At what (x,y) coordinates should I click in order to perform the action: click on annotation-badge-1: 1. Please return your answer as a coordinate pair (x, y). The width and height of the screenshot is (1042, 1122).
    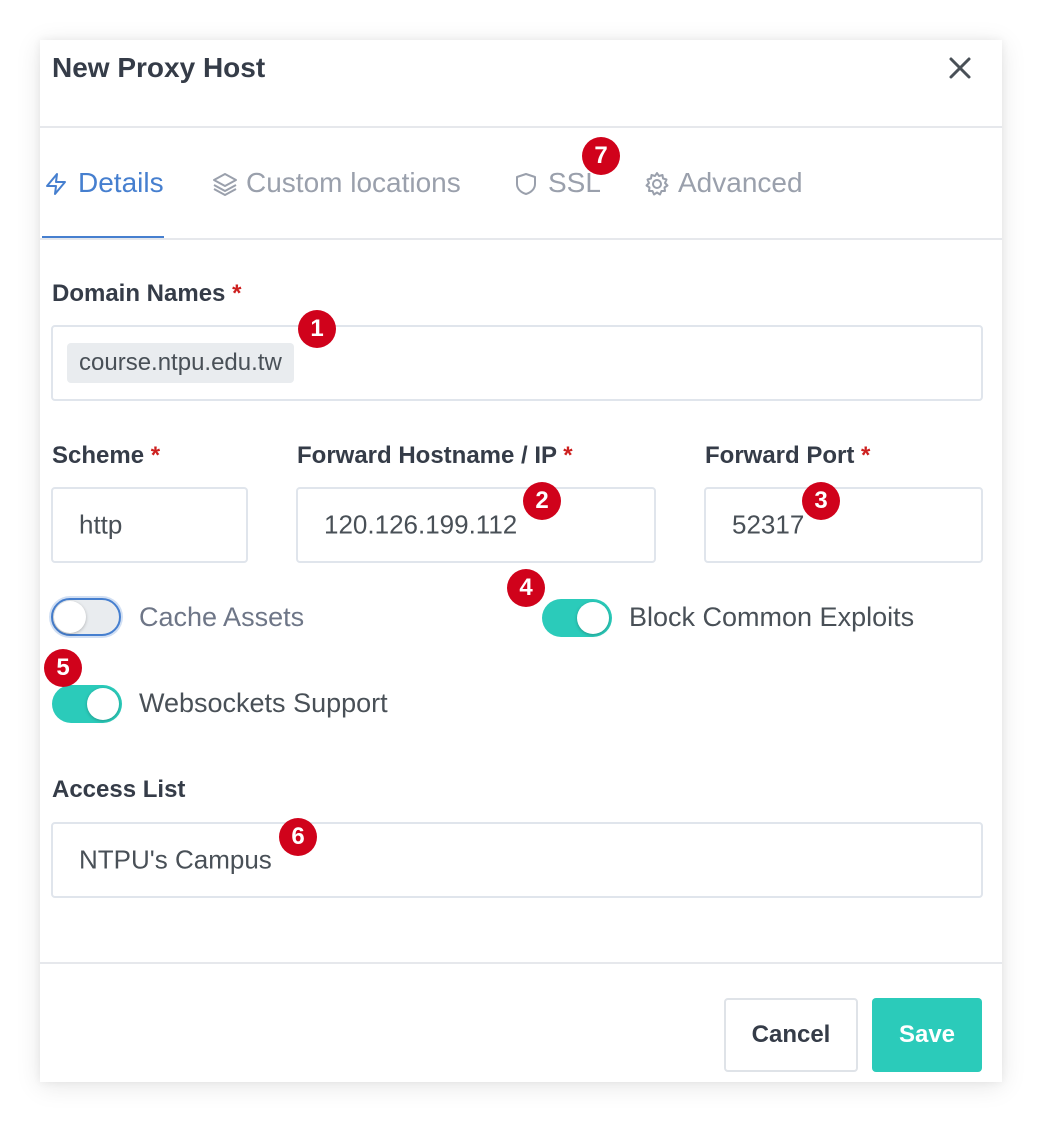
    Looking at the image, I should click on (317, 329).